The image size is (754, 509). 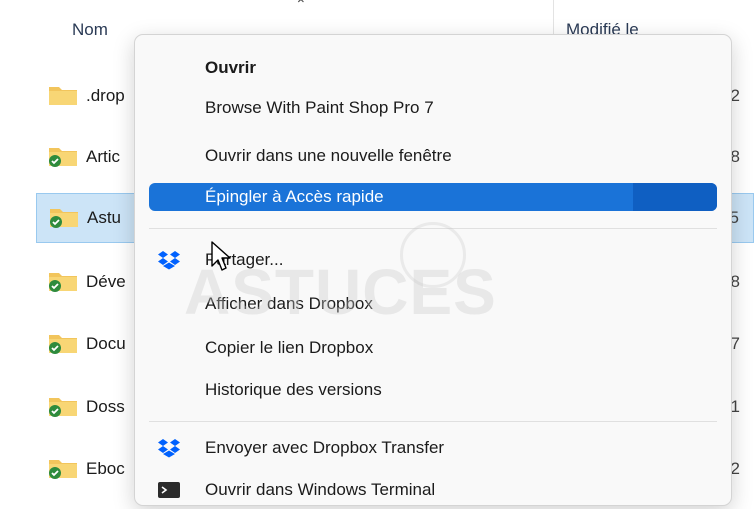 What do you see at coordinates (105, 406) in the screenshot?
I see `file-name: Doss` at bounding box center [105, 406].